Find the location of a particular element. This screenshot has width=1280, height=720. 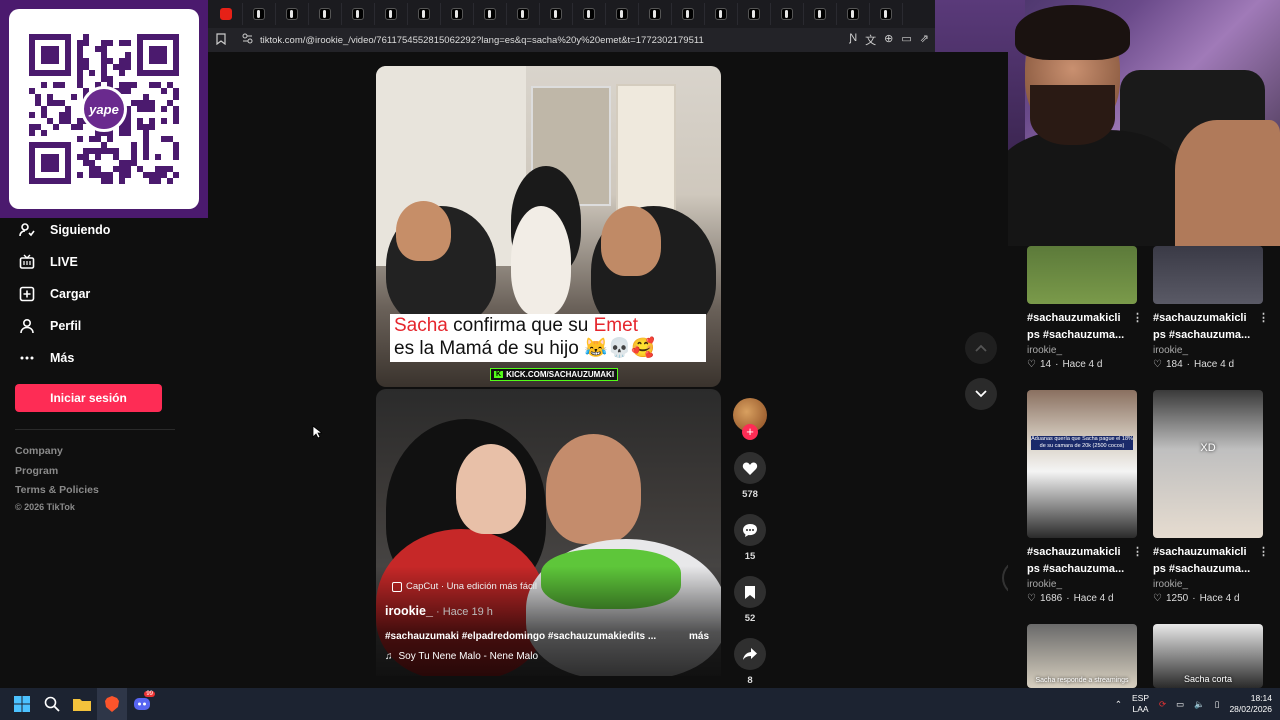

system-tray: ⌃ ESP LAA ⟳ ▭ 🔈 ▯ 18:14 28/02/2026 is located at coordinates (1193, 704).